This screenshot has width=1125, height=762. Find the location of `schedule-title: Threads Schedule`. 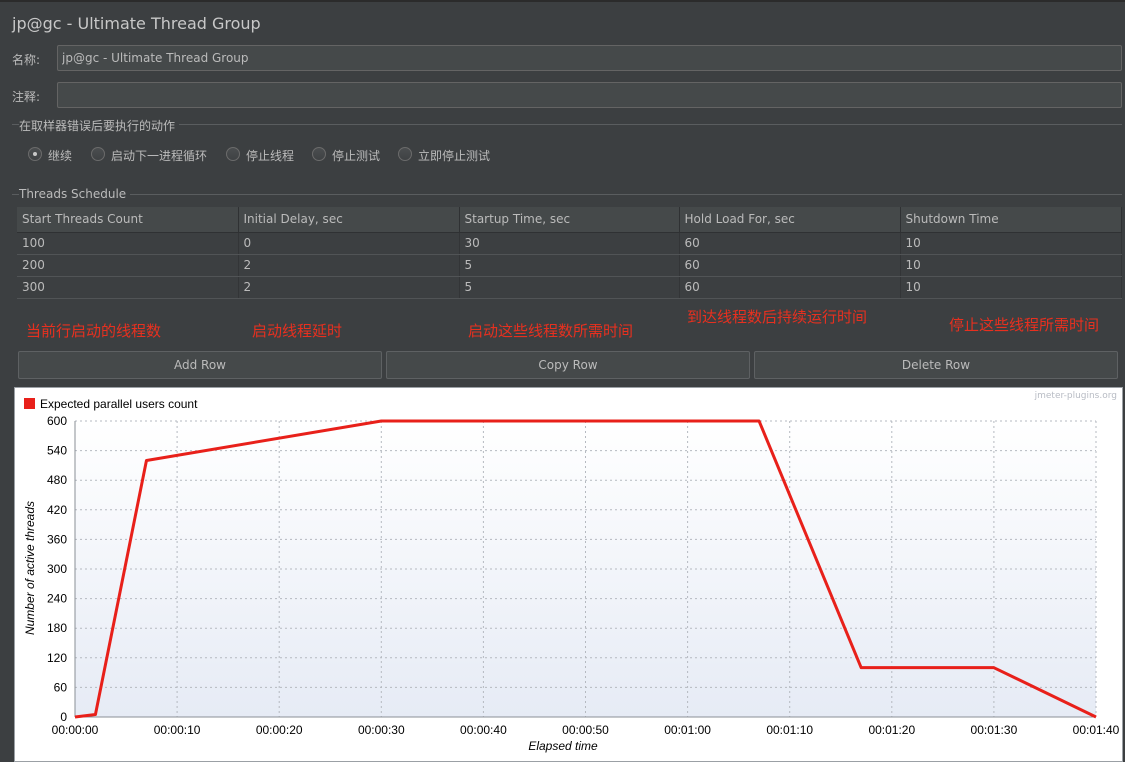

schedule-title: Threads Schedule is located at coordinates (75, 194).